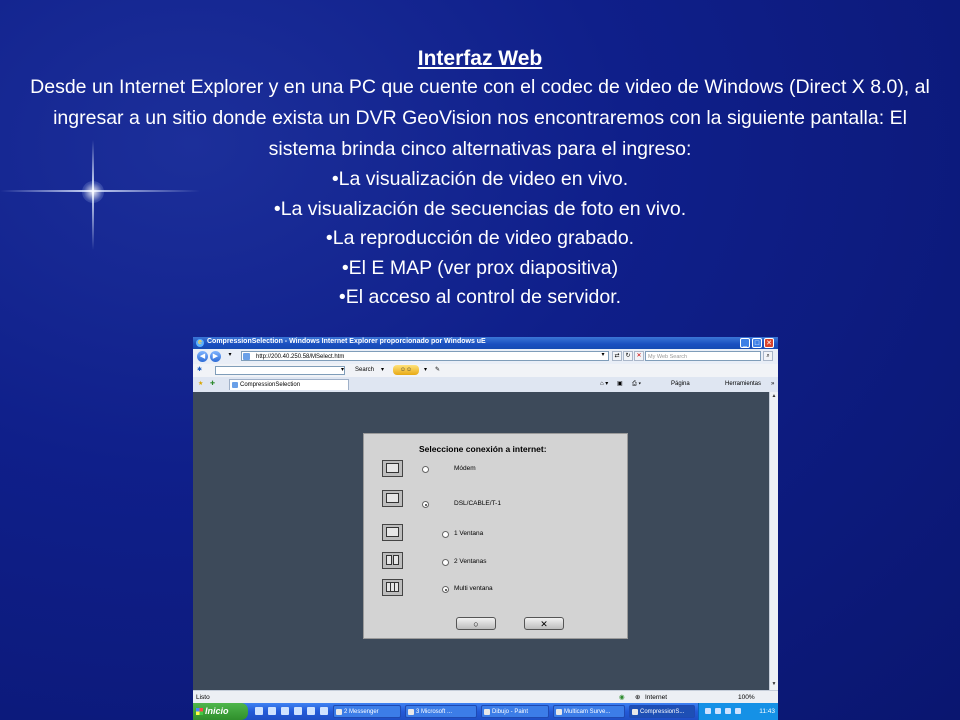  I want to click on feeds-icon: ▣, so click(620, 384).